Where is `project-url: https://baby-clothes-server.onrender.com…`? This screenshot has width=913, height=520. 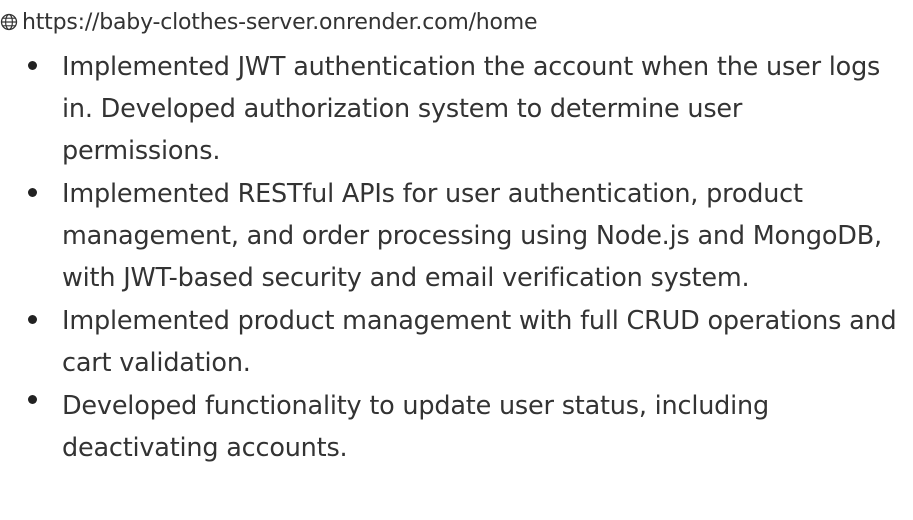
project-url: https://baby-clothes-server.onrender.com… is located at coordinates (280, 22).